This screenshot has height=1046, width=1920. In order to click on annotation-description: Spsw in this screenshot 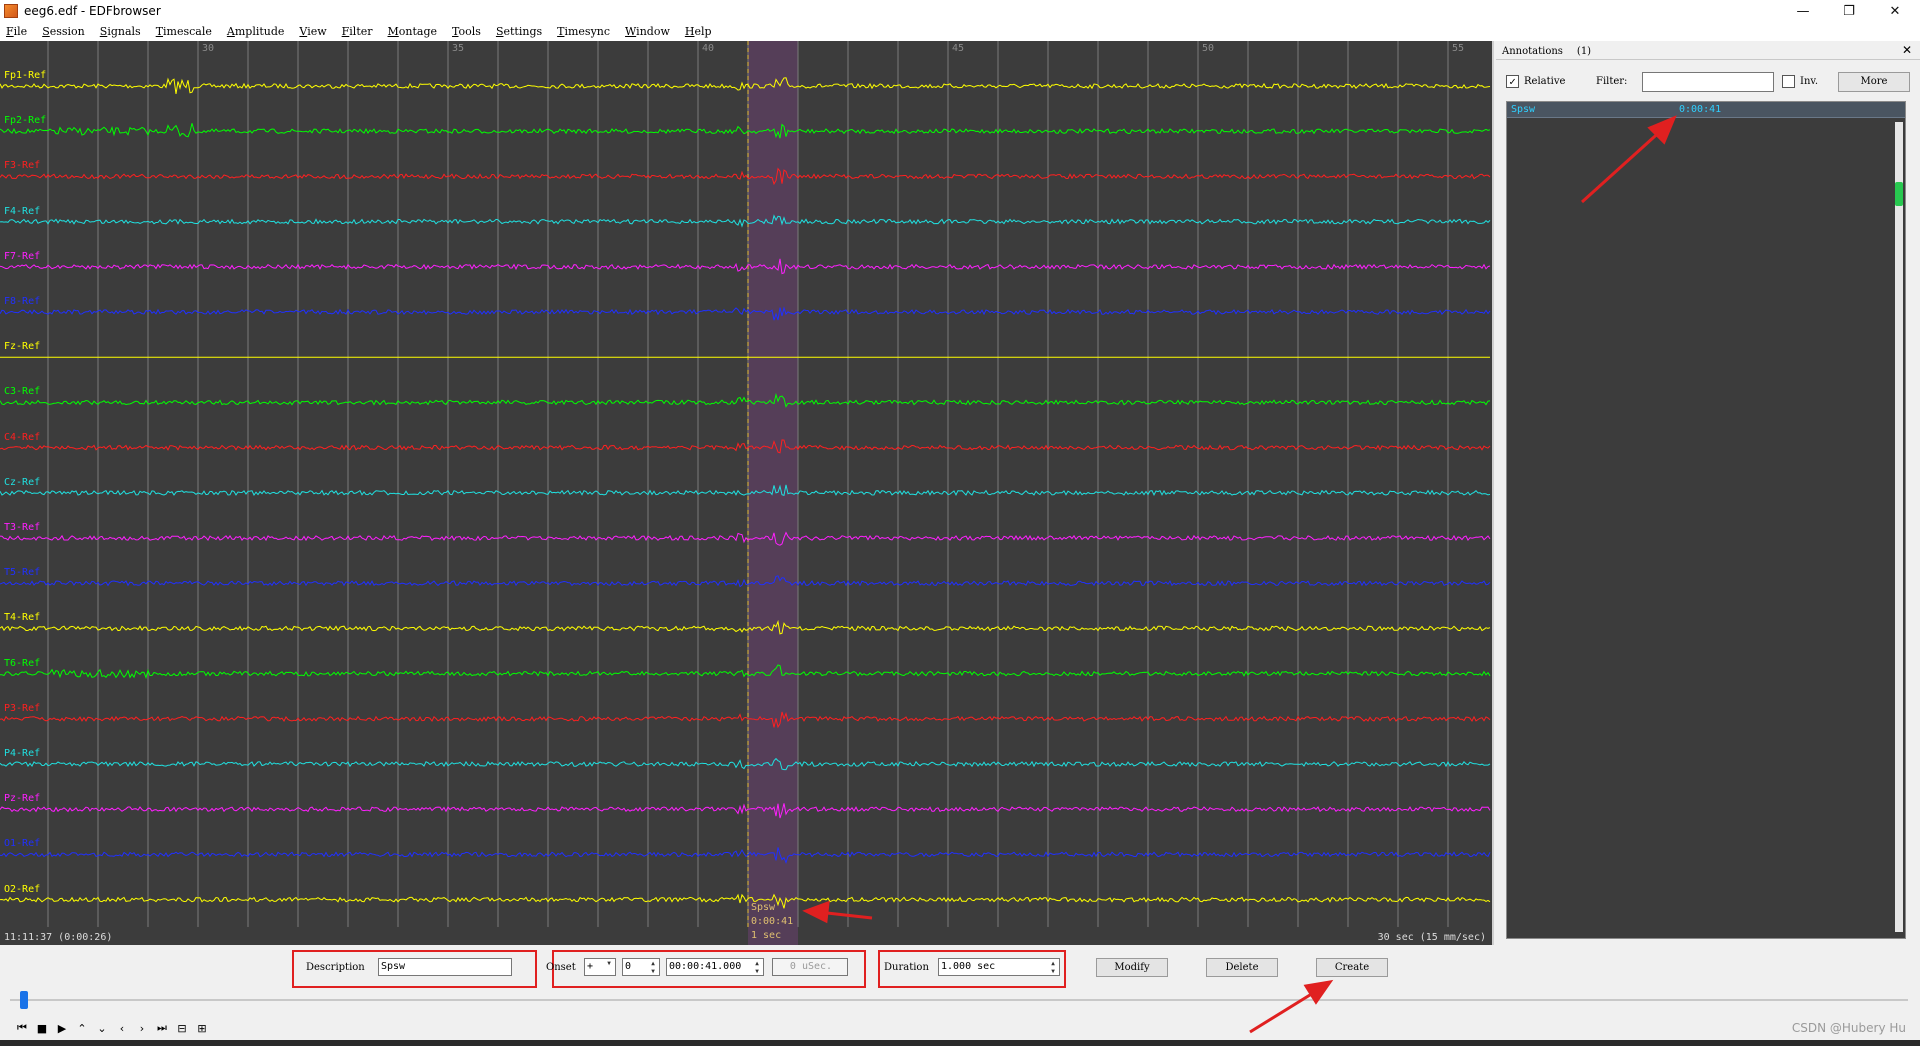, I will do `click(1523, 109)`.